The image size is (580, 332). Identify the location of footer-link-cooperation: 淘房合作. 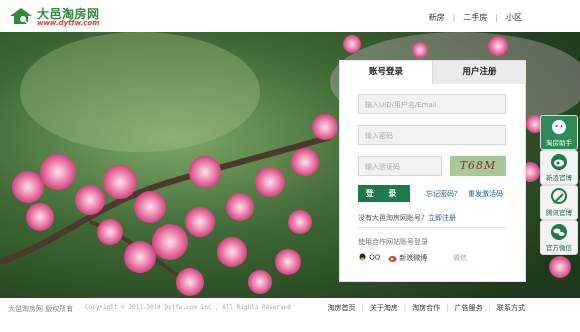
(426, 308).